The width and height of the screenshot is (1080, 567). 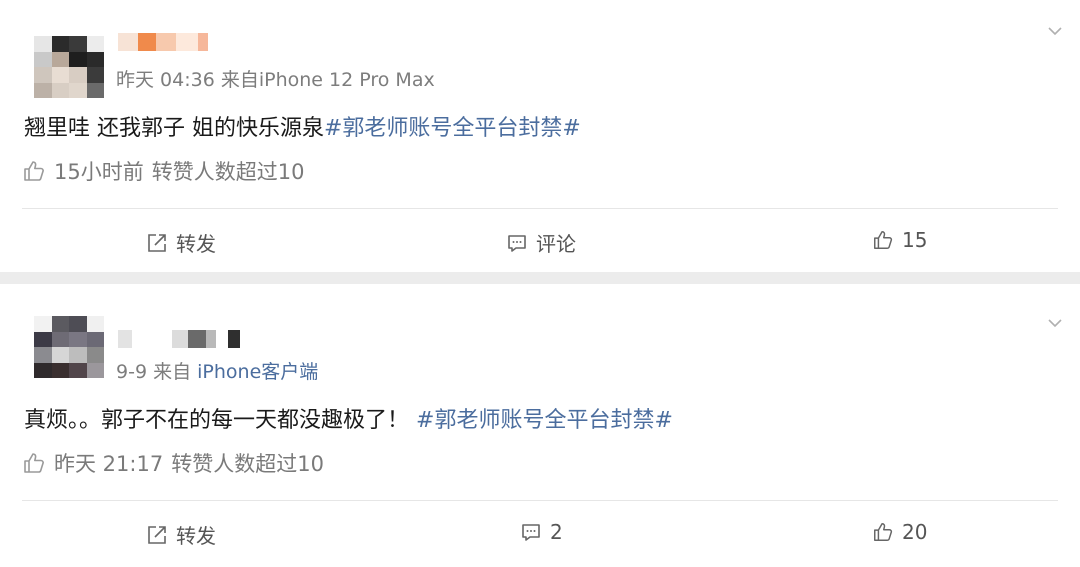 I want to click on post-content: 真烦。。郭子不在的每一天都没趣极了！ #郭老师账号全平台封禁#, so click(x=348, y=418).